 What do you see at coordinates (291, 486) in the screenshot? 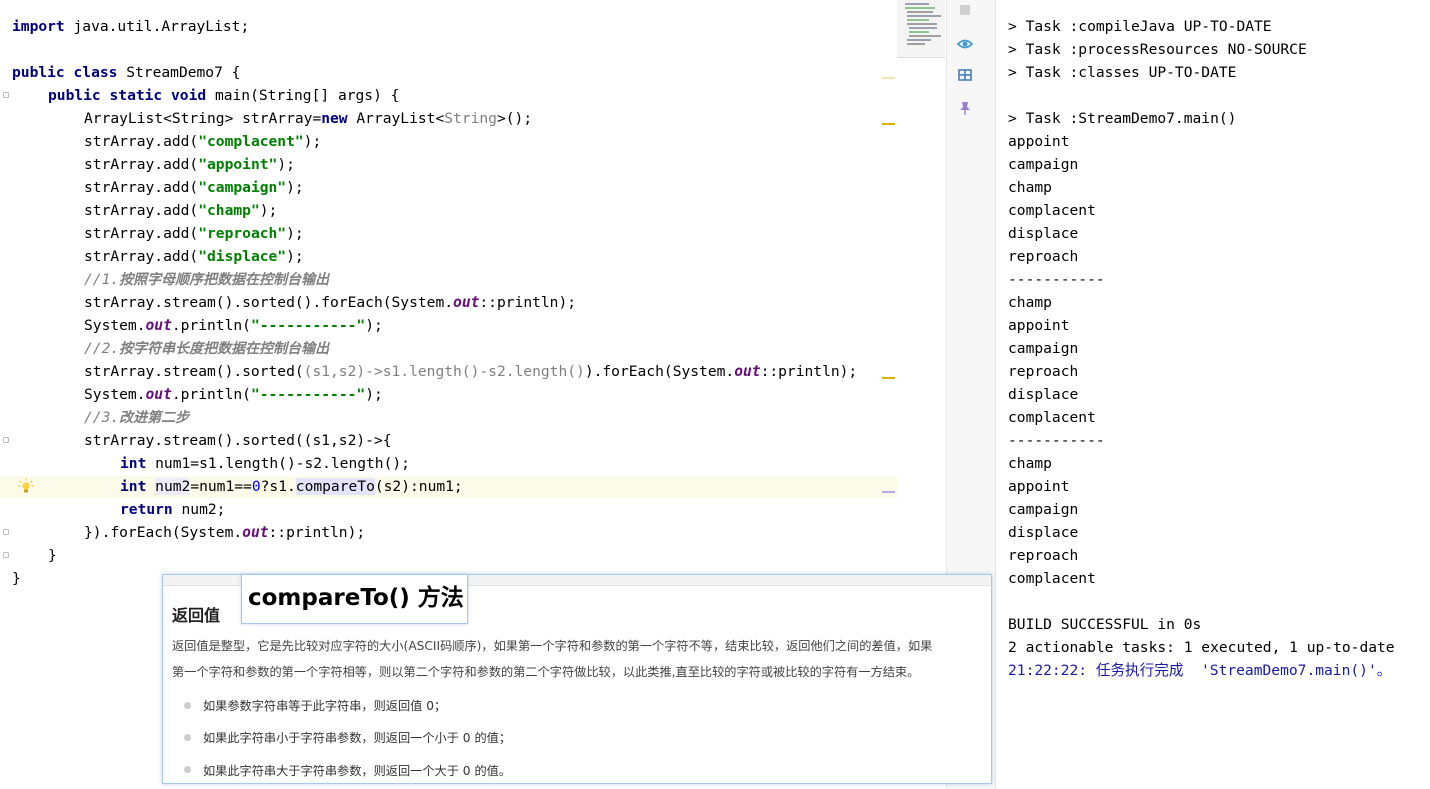
I see `code-line-current: int num2=num1==0?s1.compareTo(s2):num1;` at bounding box center [291, 486].